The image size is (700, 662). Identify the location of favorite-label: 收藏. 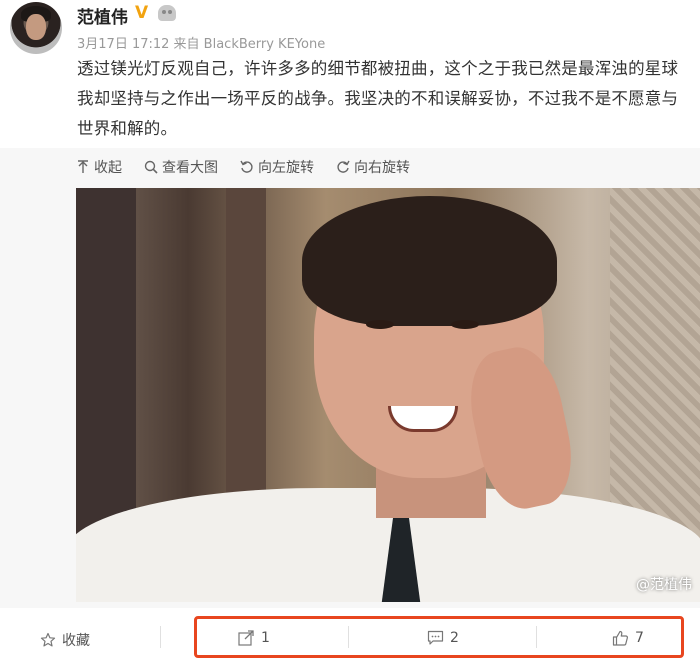
(76, 641).